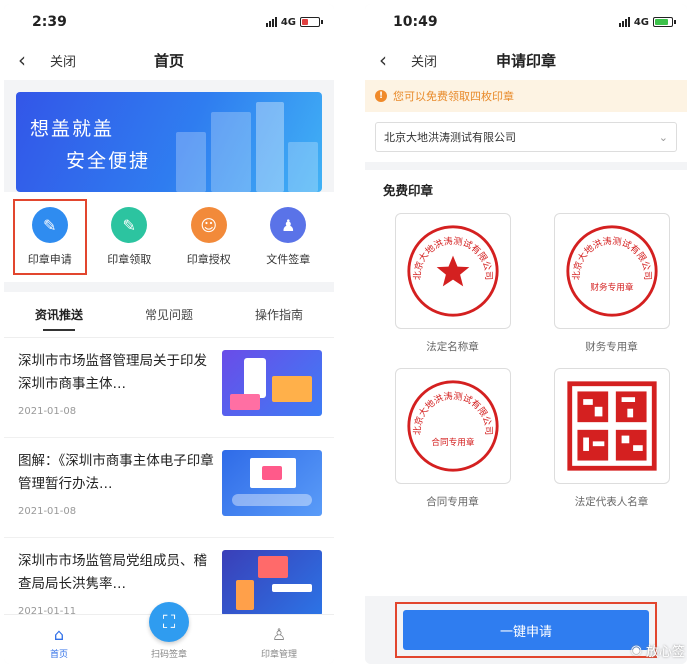 The image size is (697, 668). I want to click on seal-card-legal-rep: 法定代表人名章, so click(611, 438).